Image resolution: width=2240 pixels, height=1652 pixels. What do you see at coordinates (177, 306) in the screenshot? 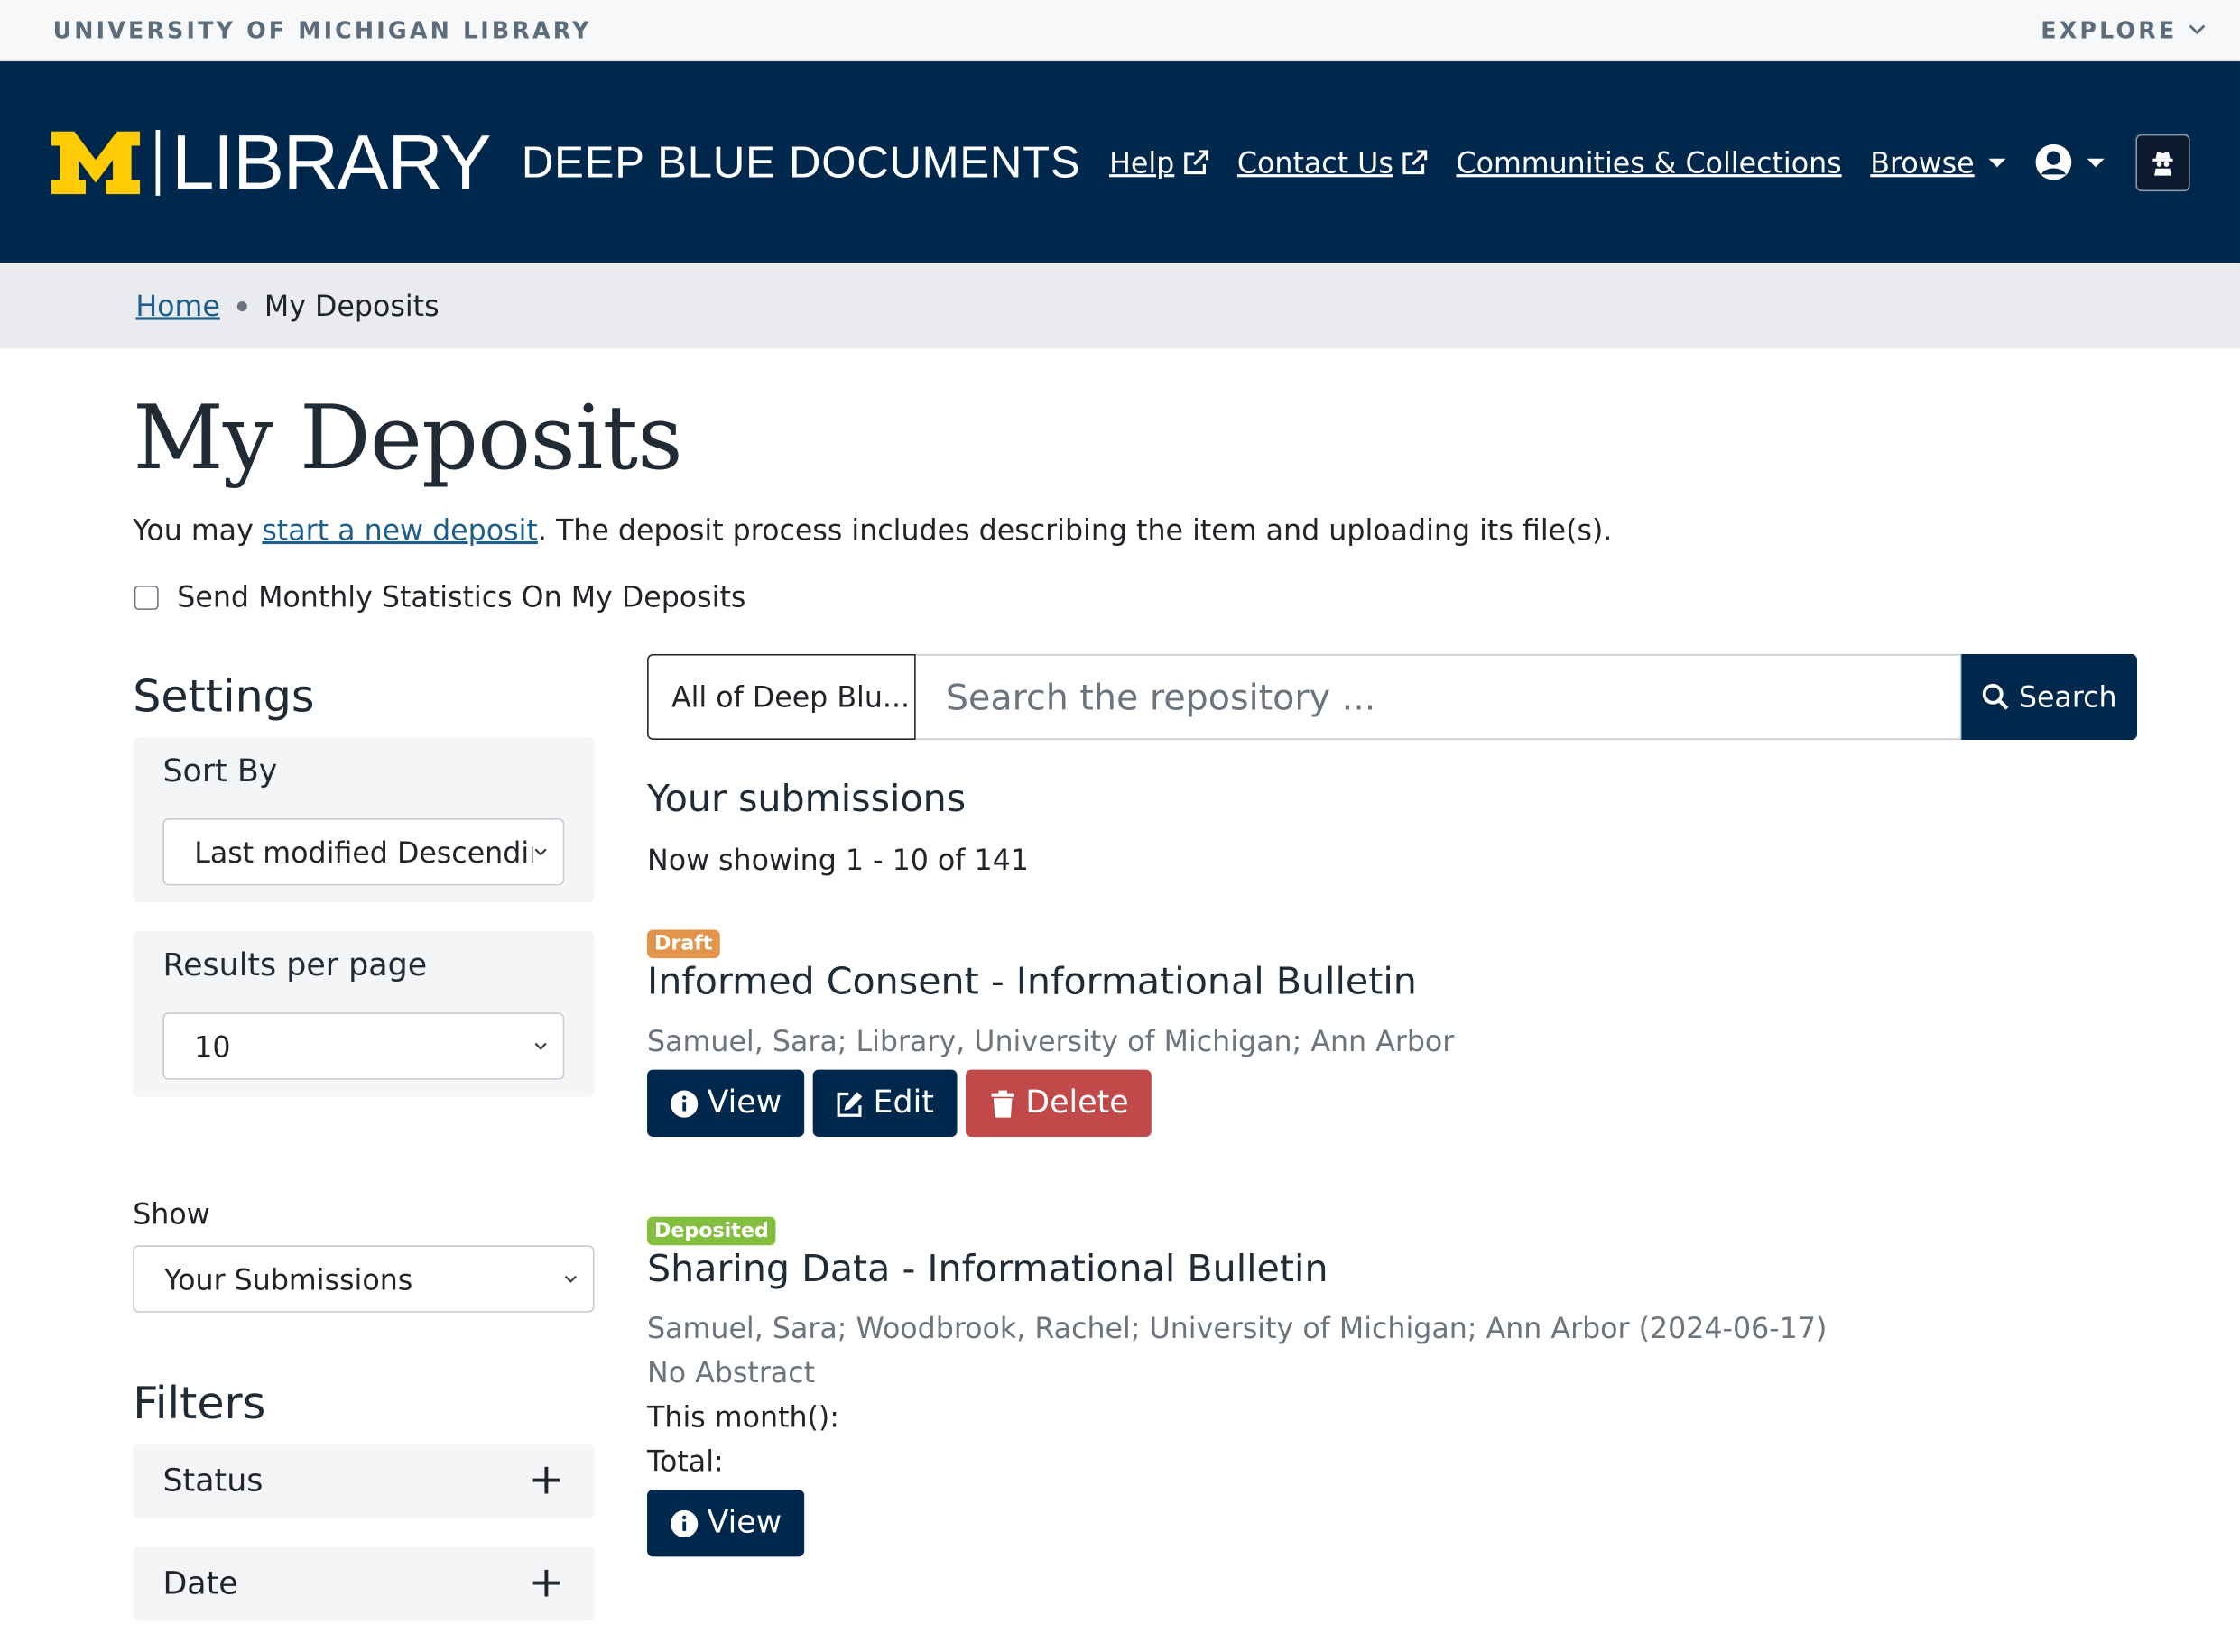
I see `breadcrumb-home-link: Home` at bounding box center [177, 306].